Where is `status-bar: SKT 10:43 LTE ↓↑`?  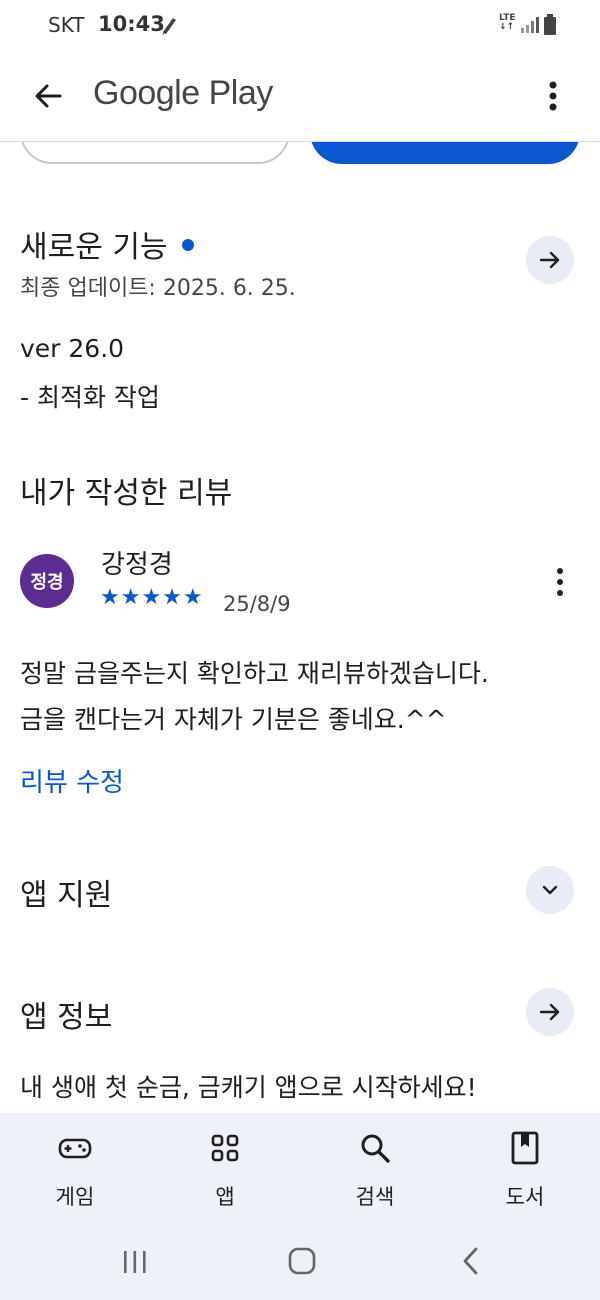
status-bar: SKT 10:43 LTE ↓↑ is located at coordinates (300, 25).